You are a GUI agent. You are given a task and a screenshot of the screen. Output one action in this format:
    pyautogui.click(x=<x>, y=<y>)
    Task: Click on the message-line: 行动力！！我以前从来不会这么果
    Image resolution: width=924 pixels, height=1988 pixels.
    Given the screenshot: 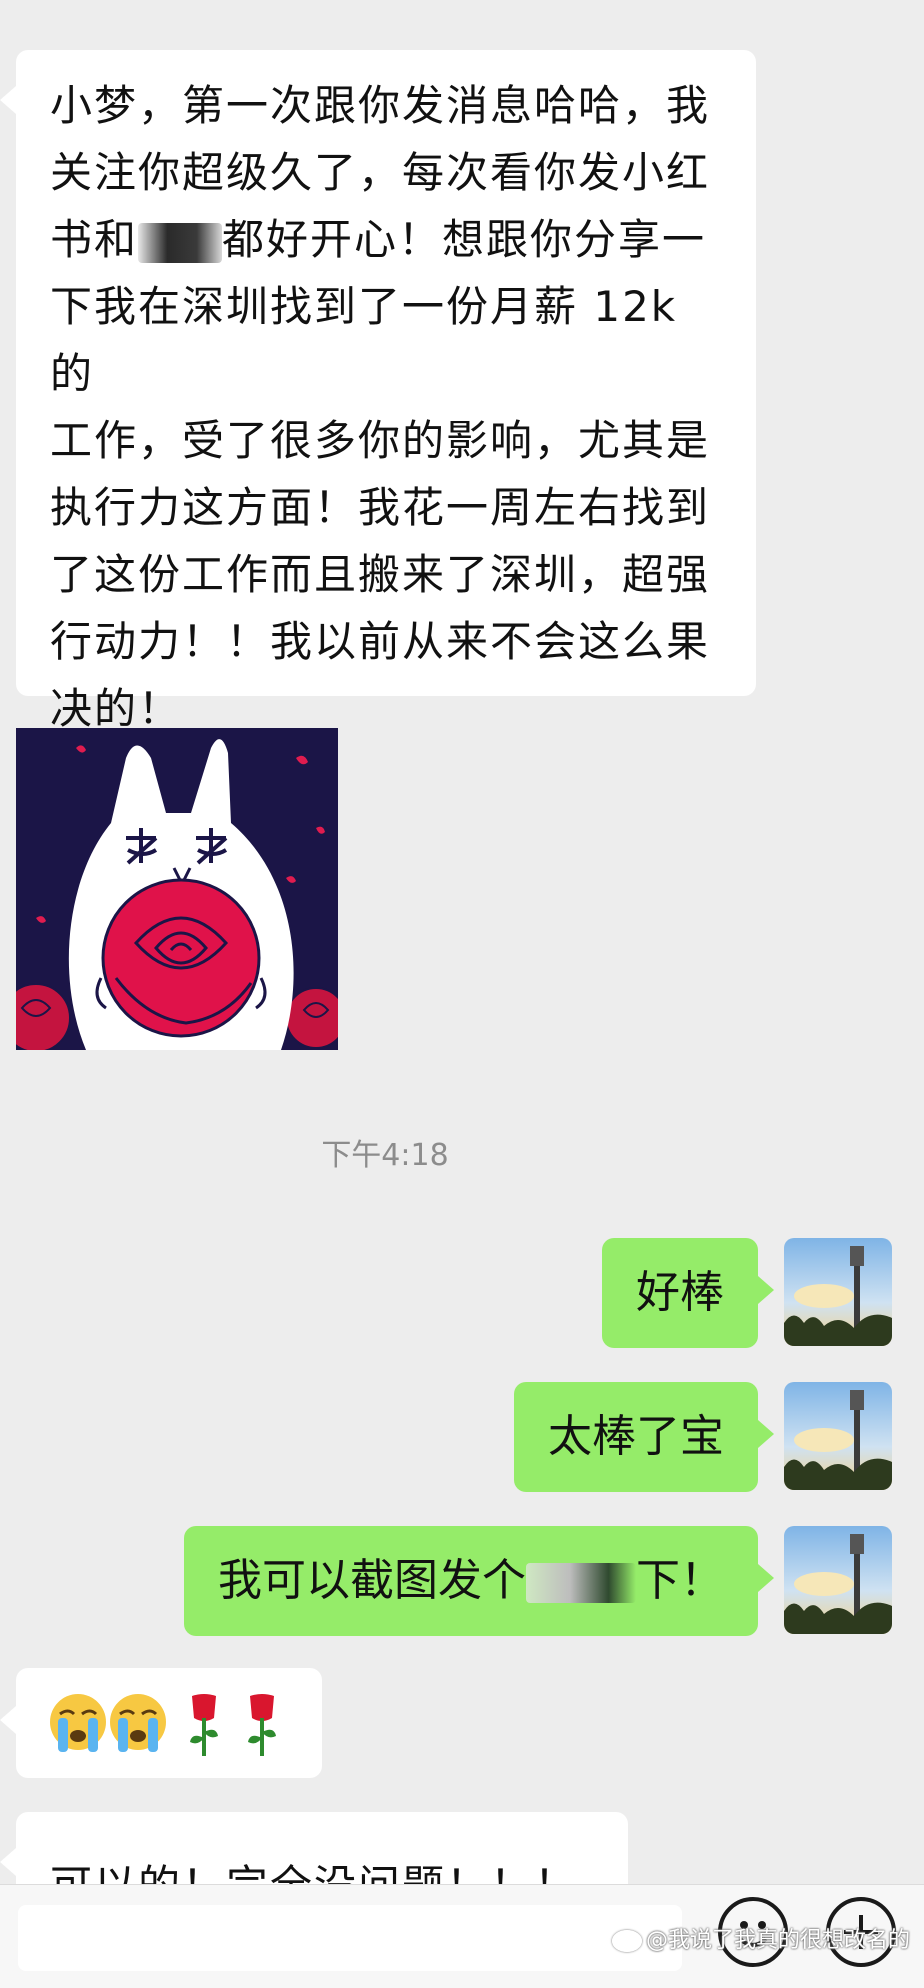 What is the action you would take?
    pyautogui.click(x=380, y=641)
    